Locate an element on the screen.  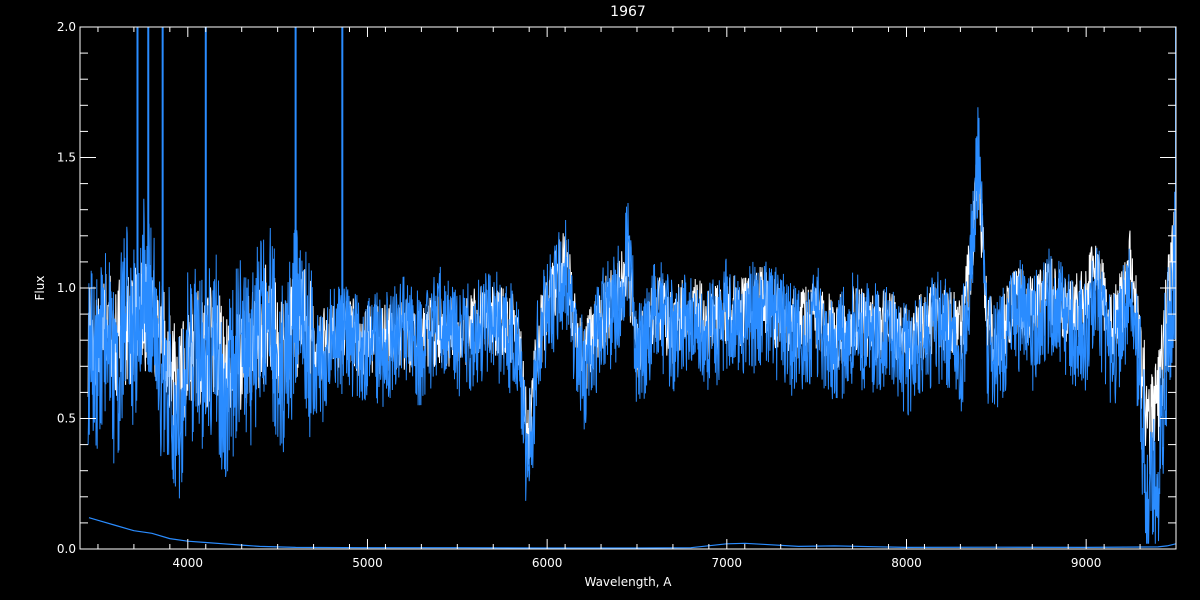
y-axis-title: Flux is located at coordinates (40, 288).